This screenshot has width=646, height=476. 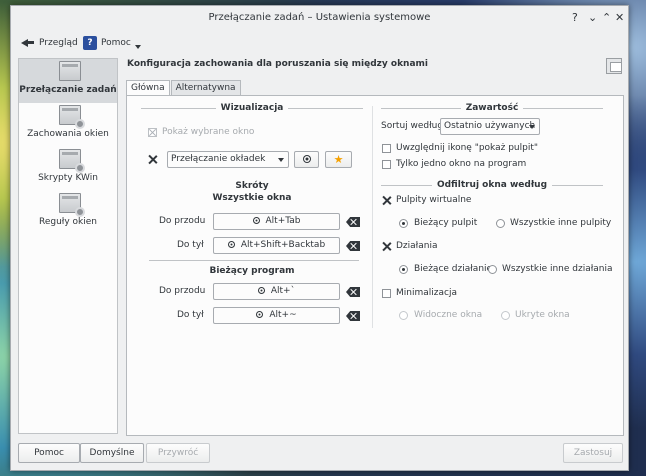 I want to click on all-other-activities-radio, so click(x=492, y=269).